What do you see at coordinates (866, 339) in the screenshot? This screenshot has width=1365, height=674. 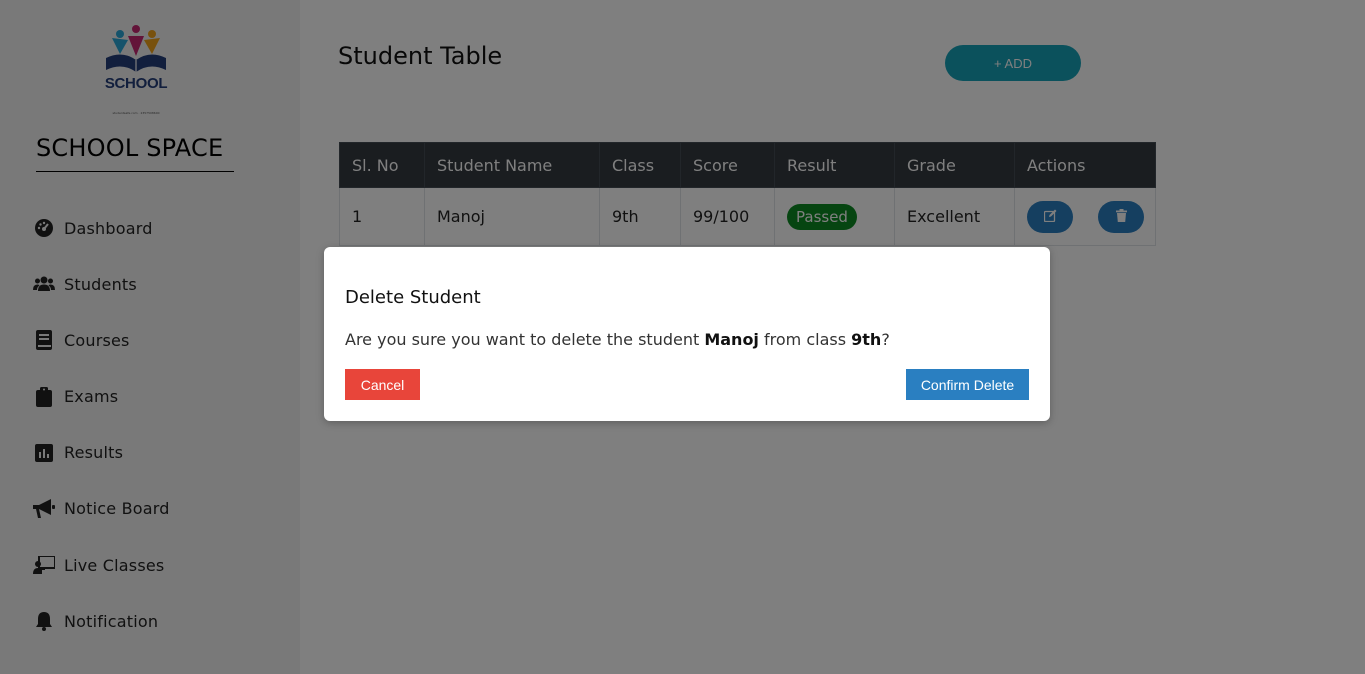 I see `dialog-class-name: 9th` at bounding box center [866, 339].